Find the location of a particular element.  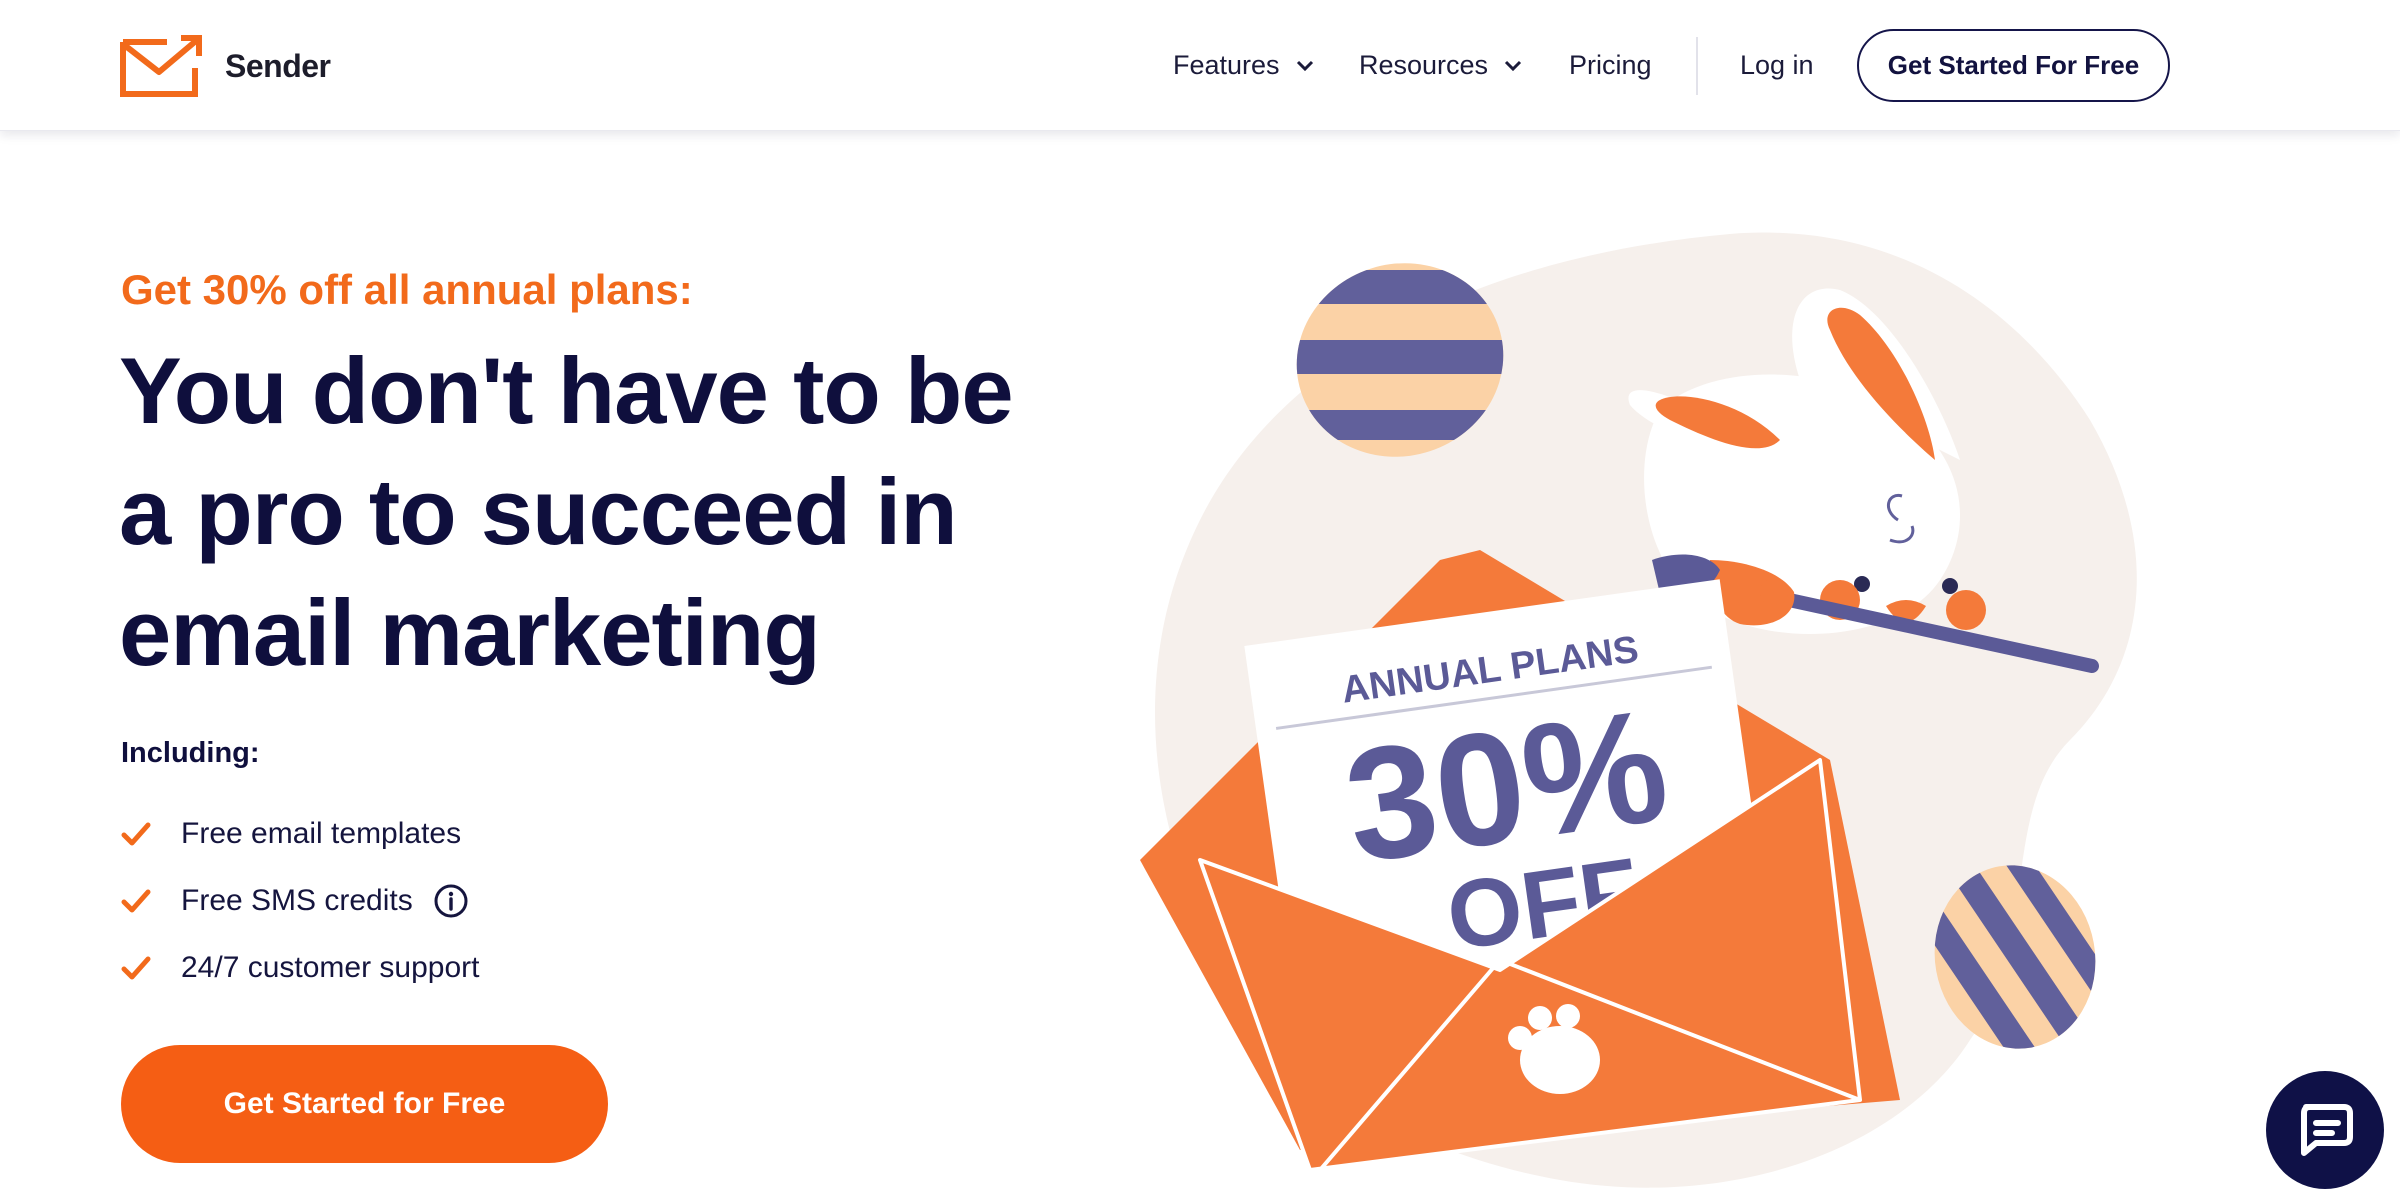

chat-widget-button is located at coordinates (2325, 1130).